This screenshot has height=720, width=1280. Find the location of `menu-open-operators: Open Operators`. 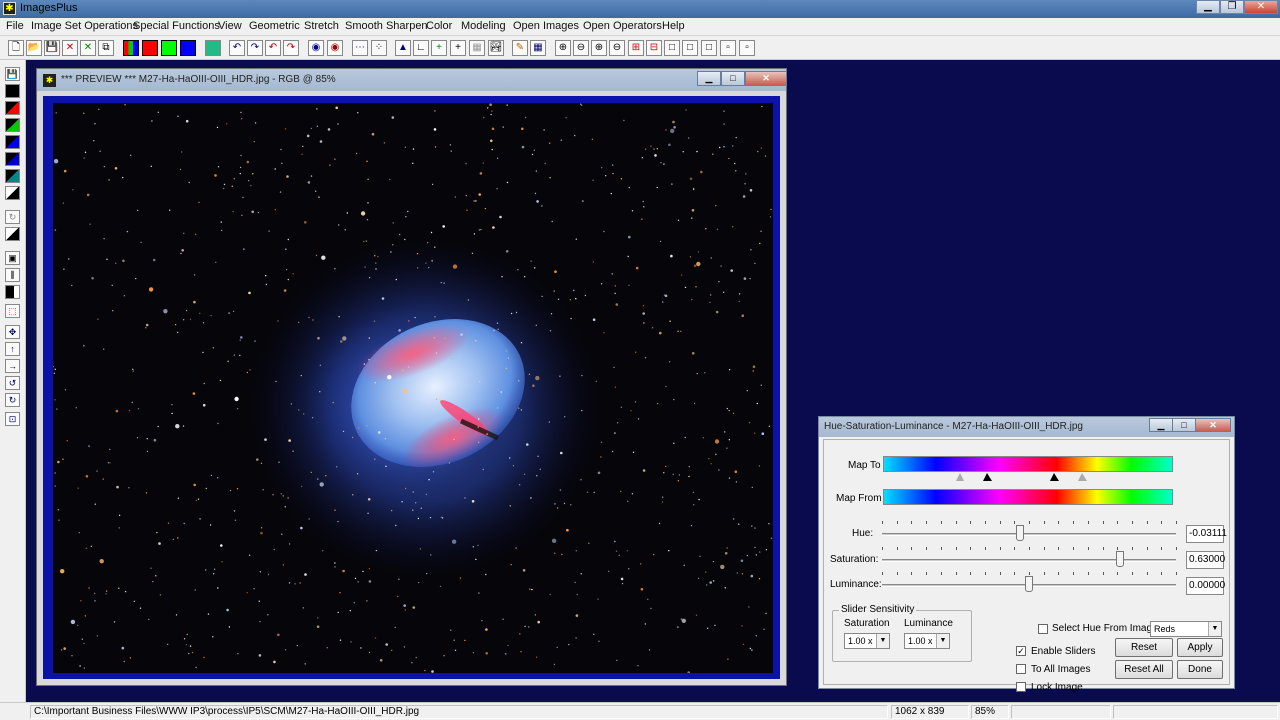

menu-open-operators: Open Operators is located at coordinates (622, 26).